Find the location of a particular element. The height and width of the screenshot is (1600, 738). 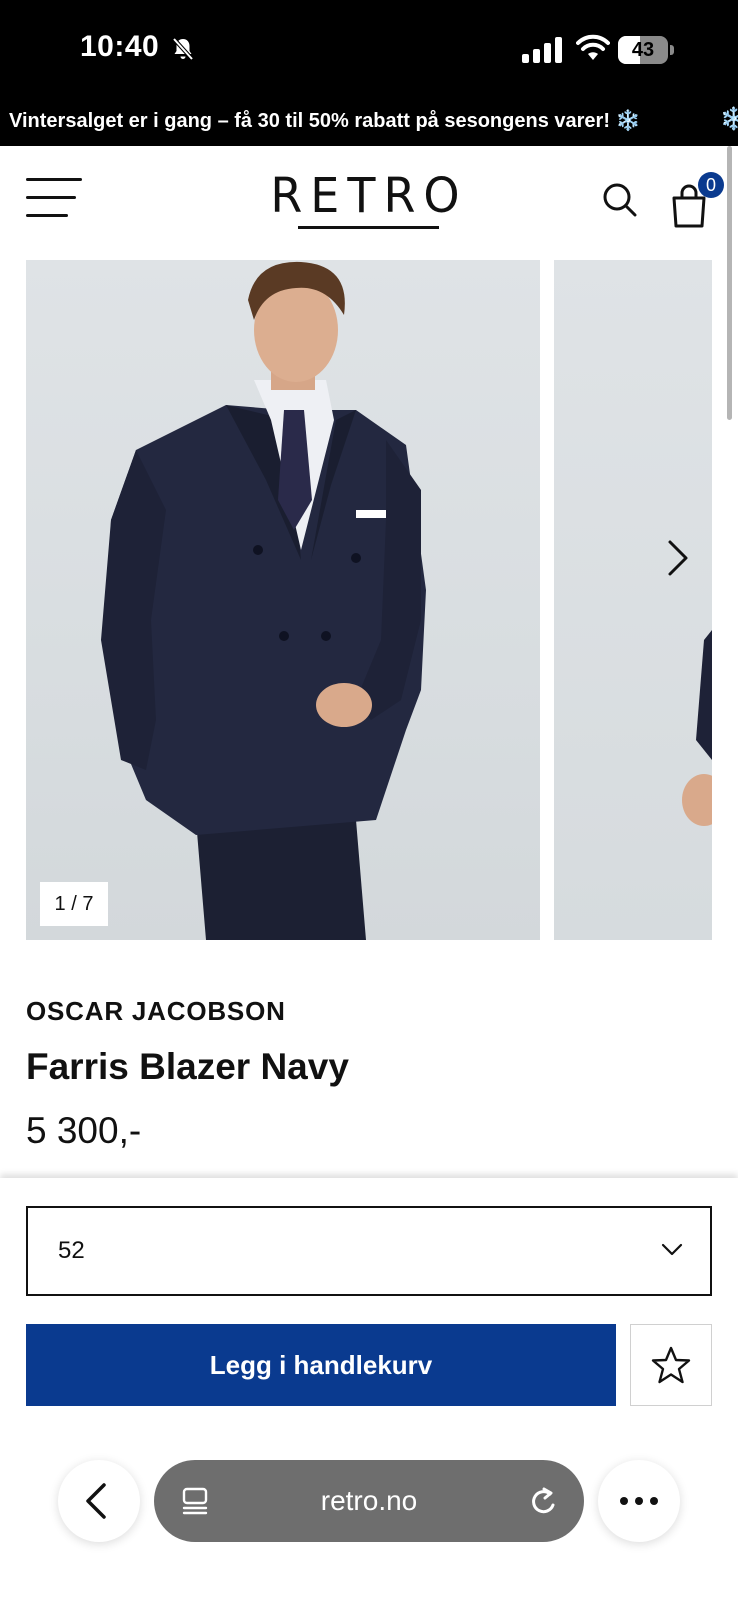

product-photo-partial is located at coordinates (697, 728).